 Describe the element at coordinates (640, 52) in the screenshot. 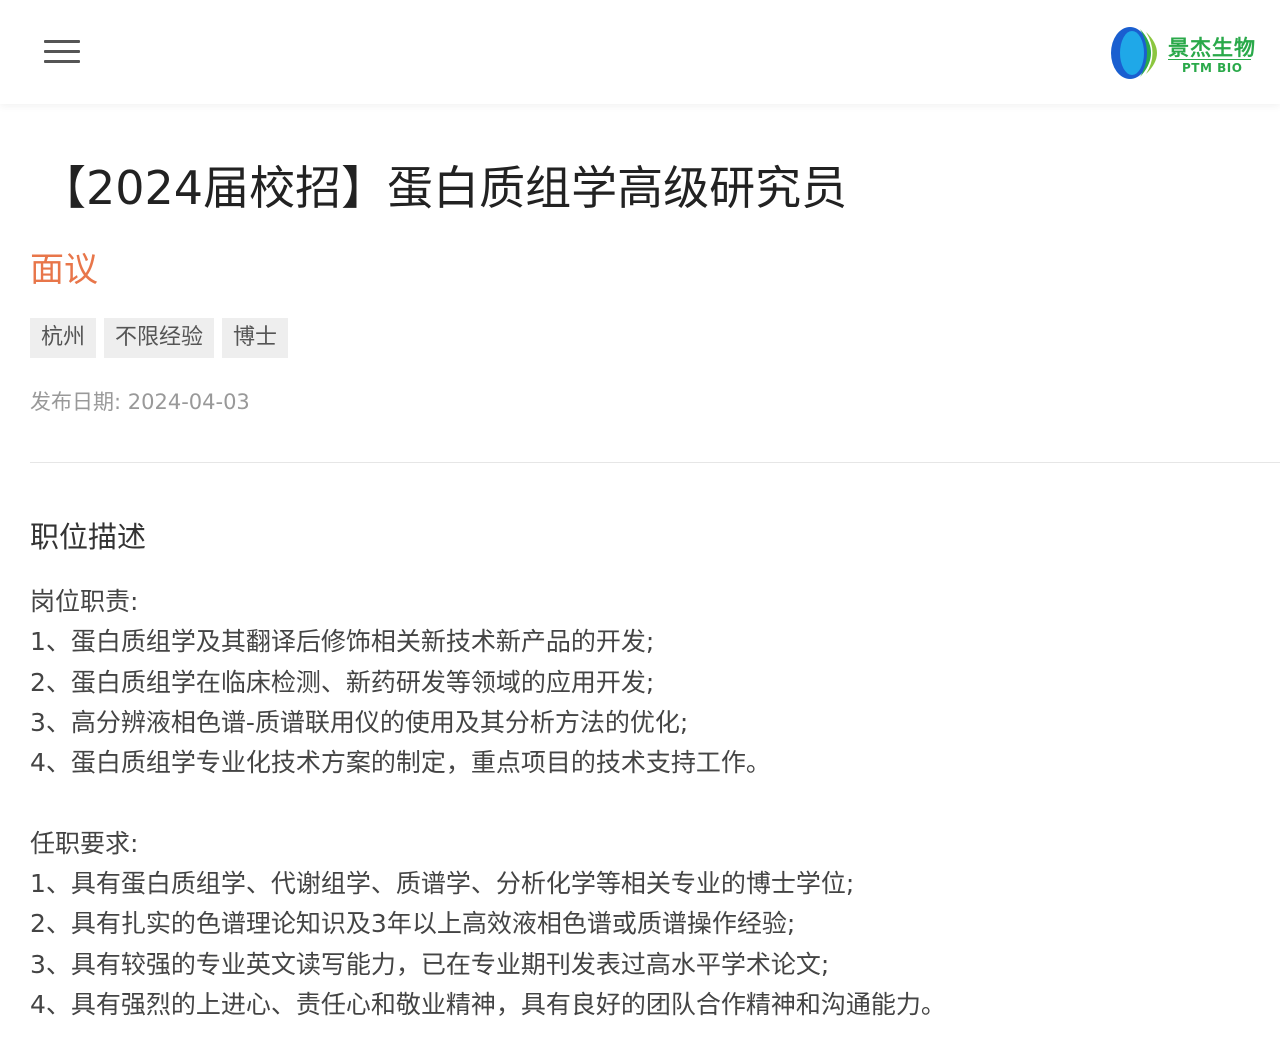

I see `top-navigation-bar: 景杰生物 PTM BIO` at that location.